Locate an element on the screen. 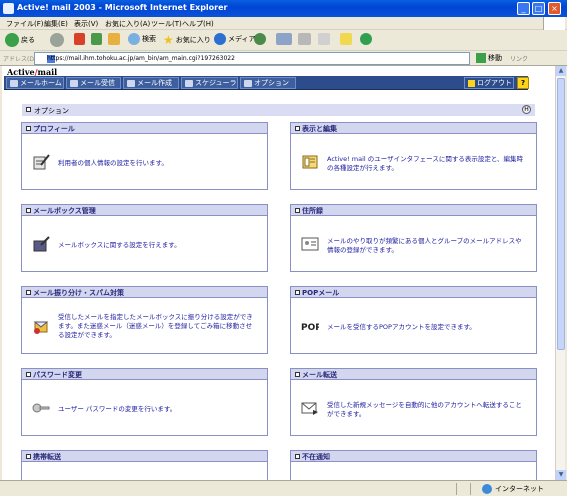  windows-flag-icon is located at coordinates (554, 23).